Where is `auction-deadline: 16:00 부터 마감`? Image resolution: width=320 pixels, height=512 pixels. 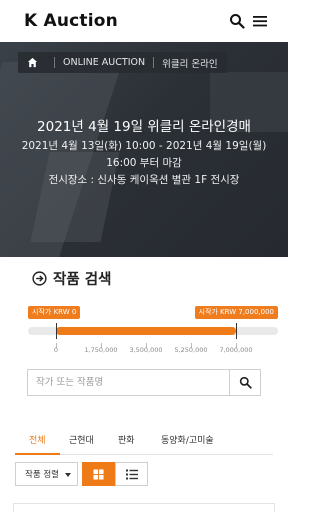 auction-deadline: 16:00 부터 마감 is located at coordinates (144, 163).